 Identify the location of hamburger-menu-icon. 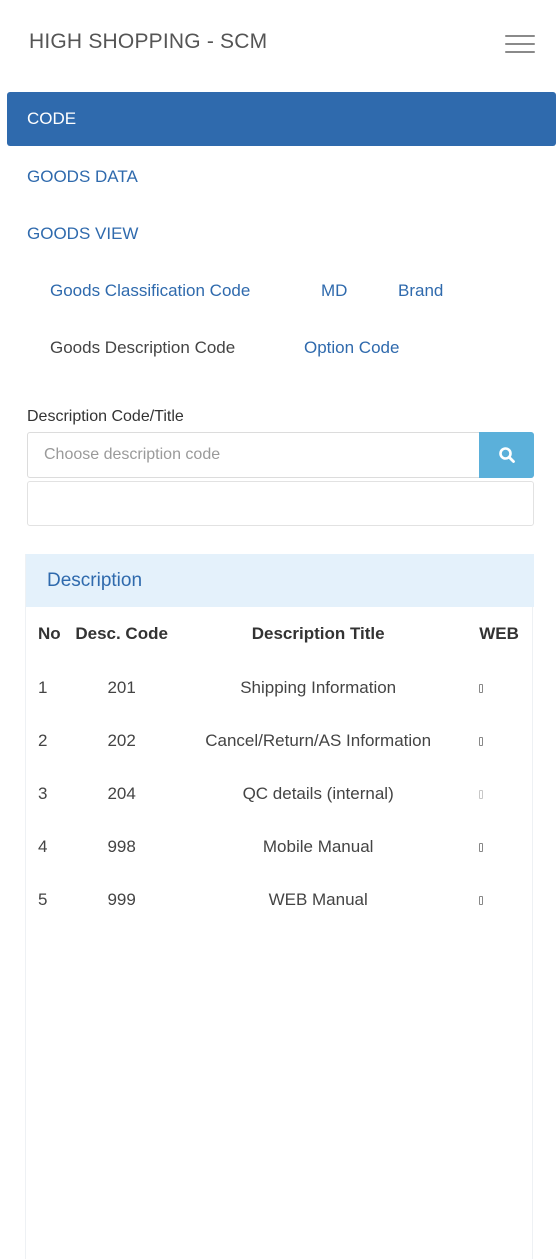
(520, 44).